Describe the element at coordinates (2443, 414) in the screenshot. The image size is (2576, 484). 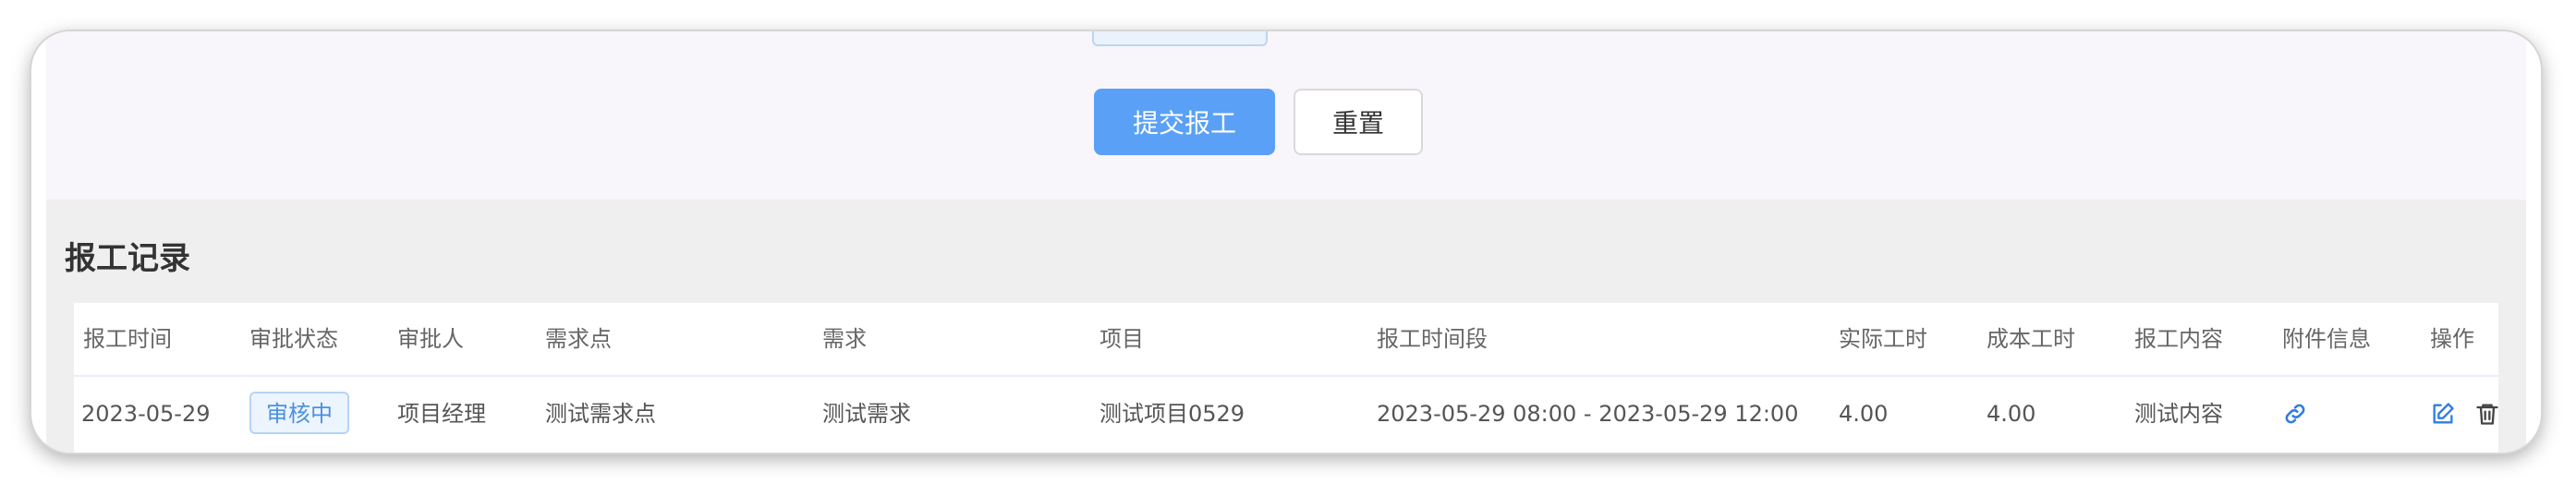
I see `edit-icon` at that location.